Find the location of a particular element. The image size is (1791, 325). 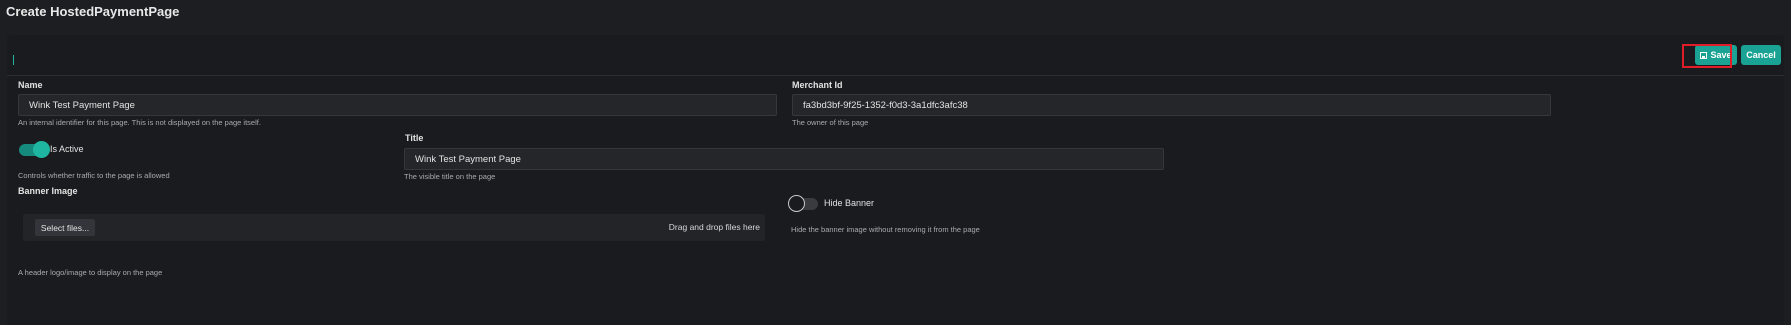

save-button: Save is located at coordinates (1716, 55).